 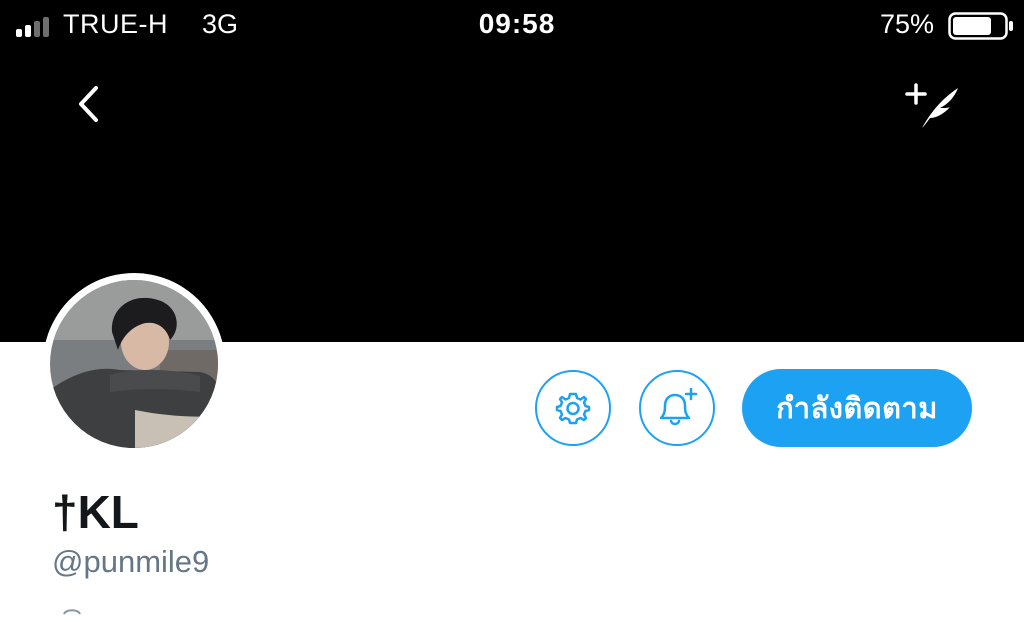 I want to click on settings-button, so click(x=573, y=408).